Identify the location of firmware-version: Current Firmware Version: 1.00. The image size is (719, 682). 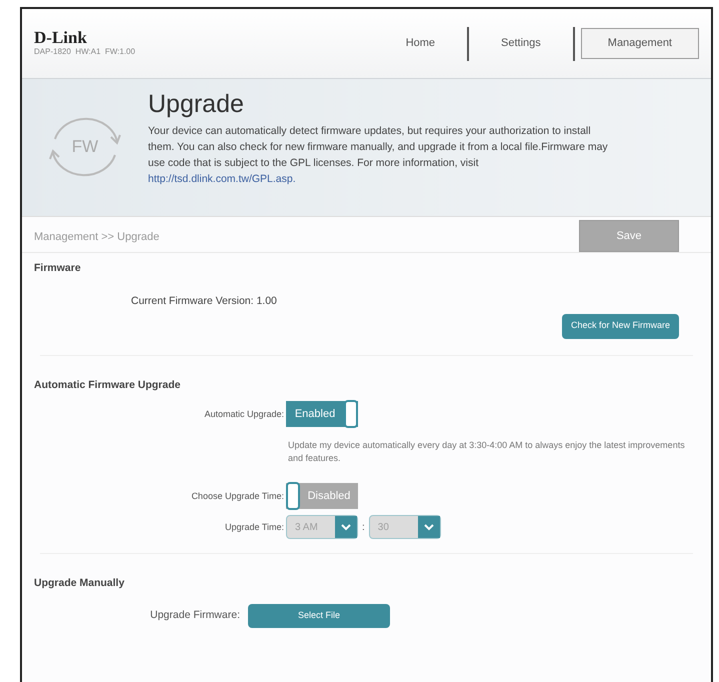
(204, 301).